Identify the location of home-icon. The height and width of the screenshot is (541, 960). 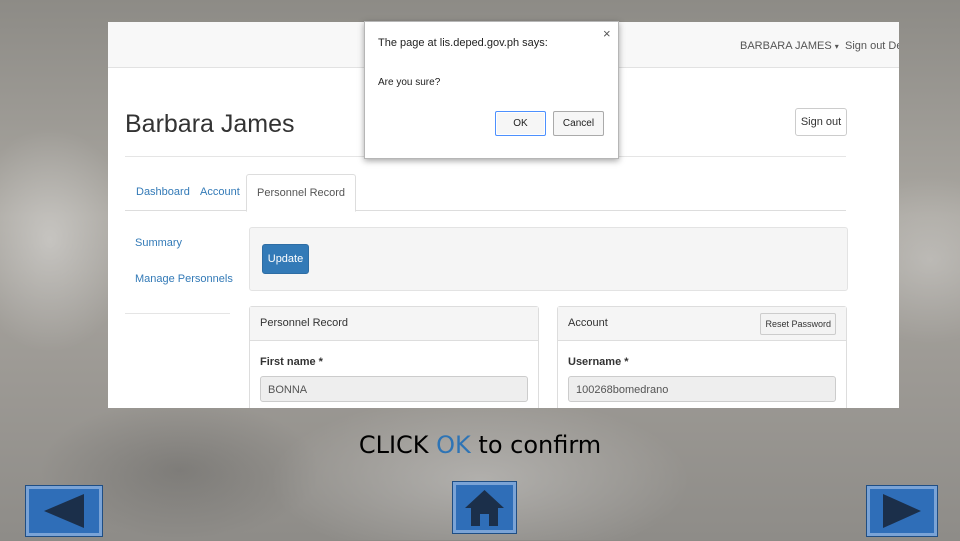
(484, 508).